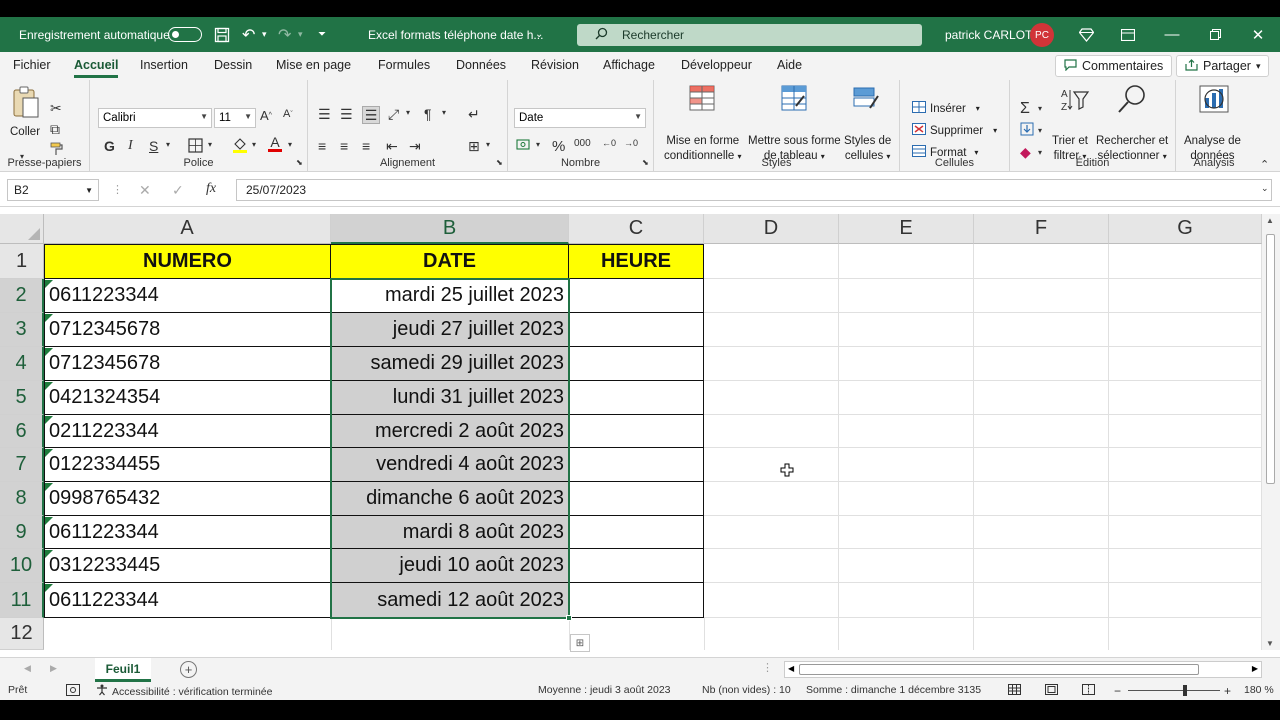  Describe the element at coordinates (539, 34) in the screenshot. I see `title-chevron-down-icon: ⌄` at that location.